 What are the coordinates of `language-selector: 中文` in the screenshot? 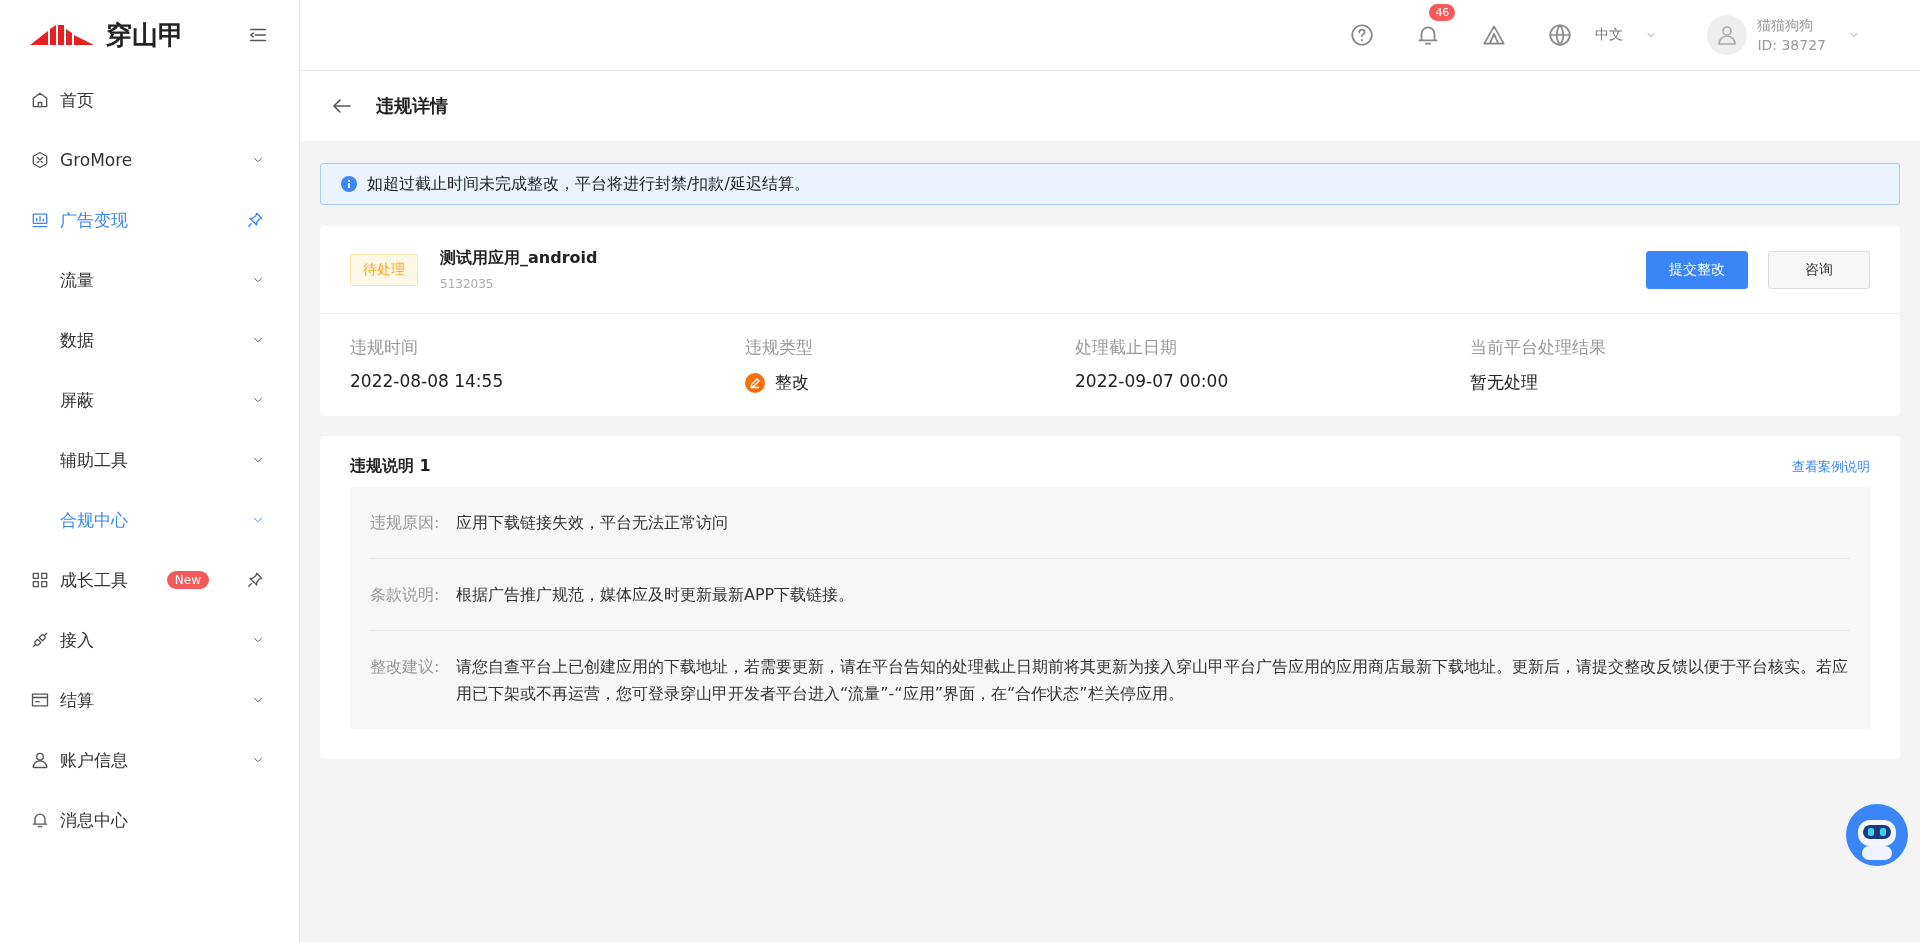 It's located at (1609, 35).